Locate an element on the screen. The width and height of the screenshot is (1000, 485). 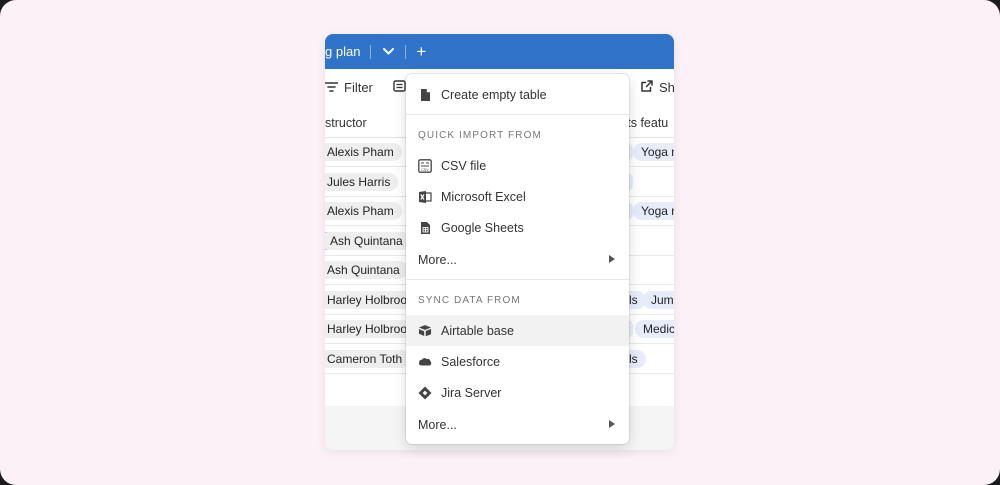
share-icon is located at coordinates (647, 87).